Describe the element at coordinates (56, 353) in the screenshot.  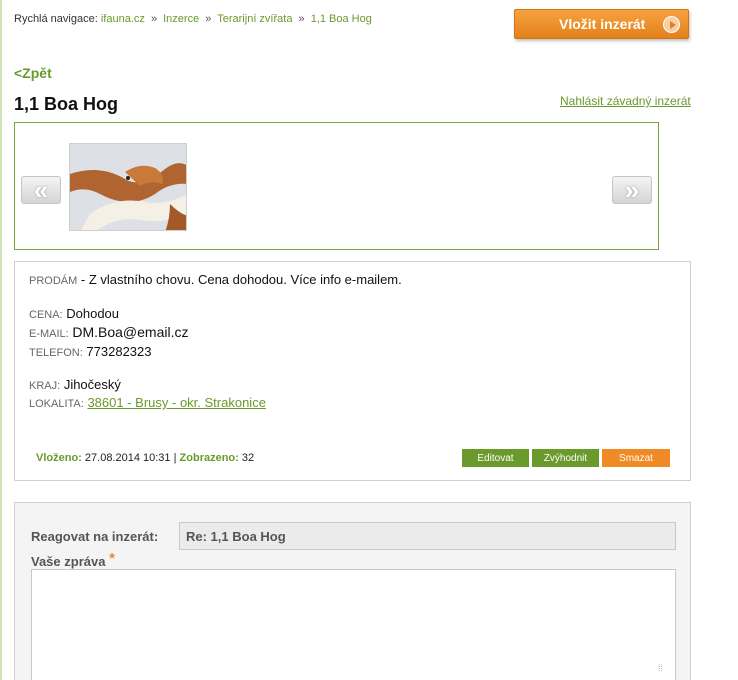
I see `phone-label: TELEFON:` at that location.